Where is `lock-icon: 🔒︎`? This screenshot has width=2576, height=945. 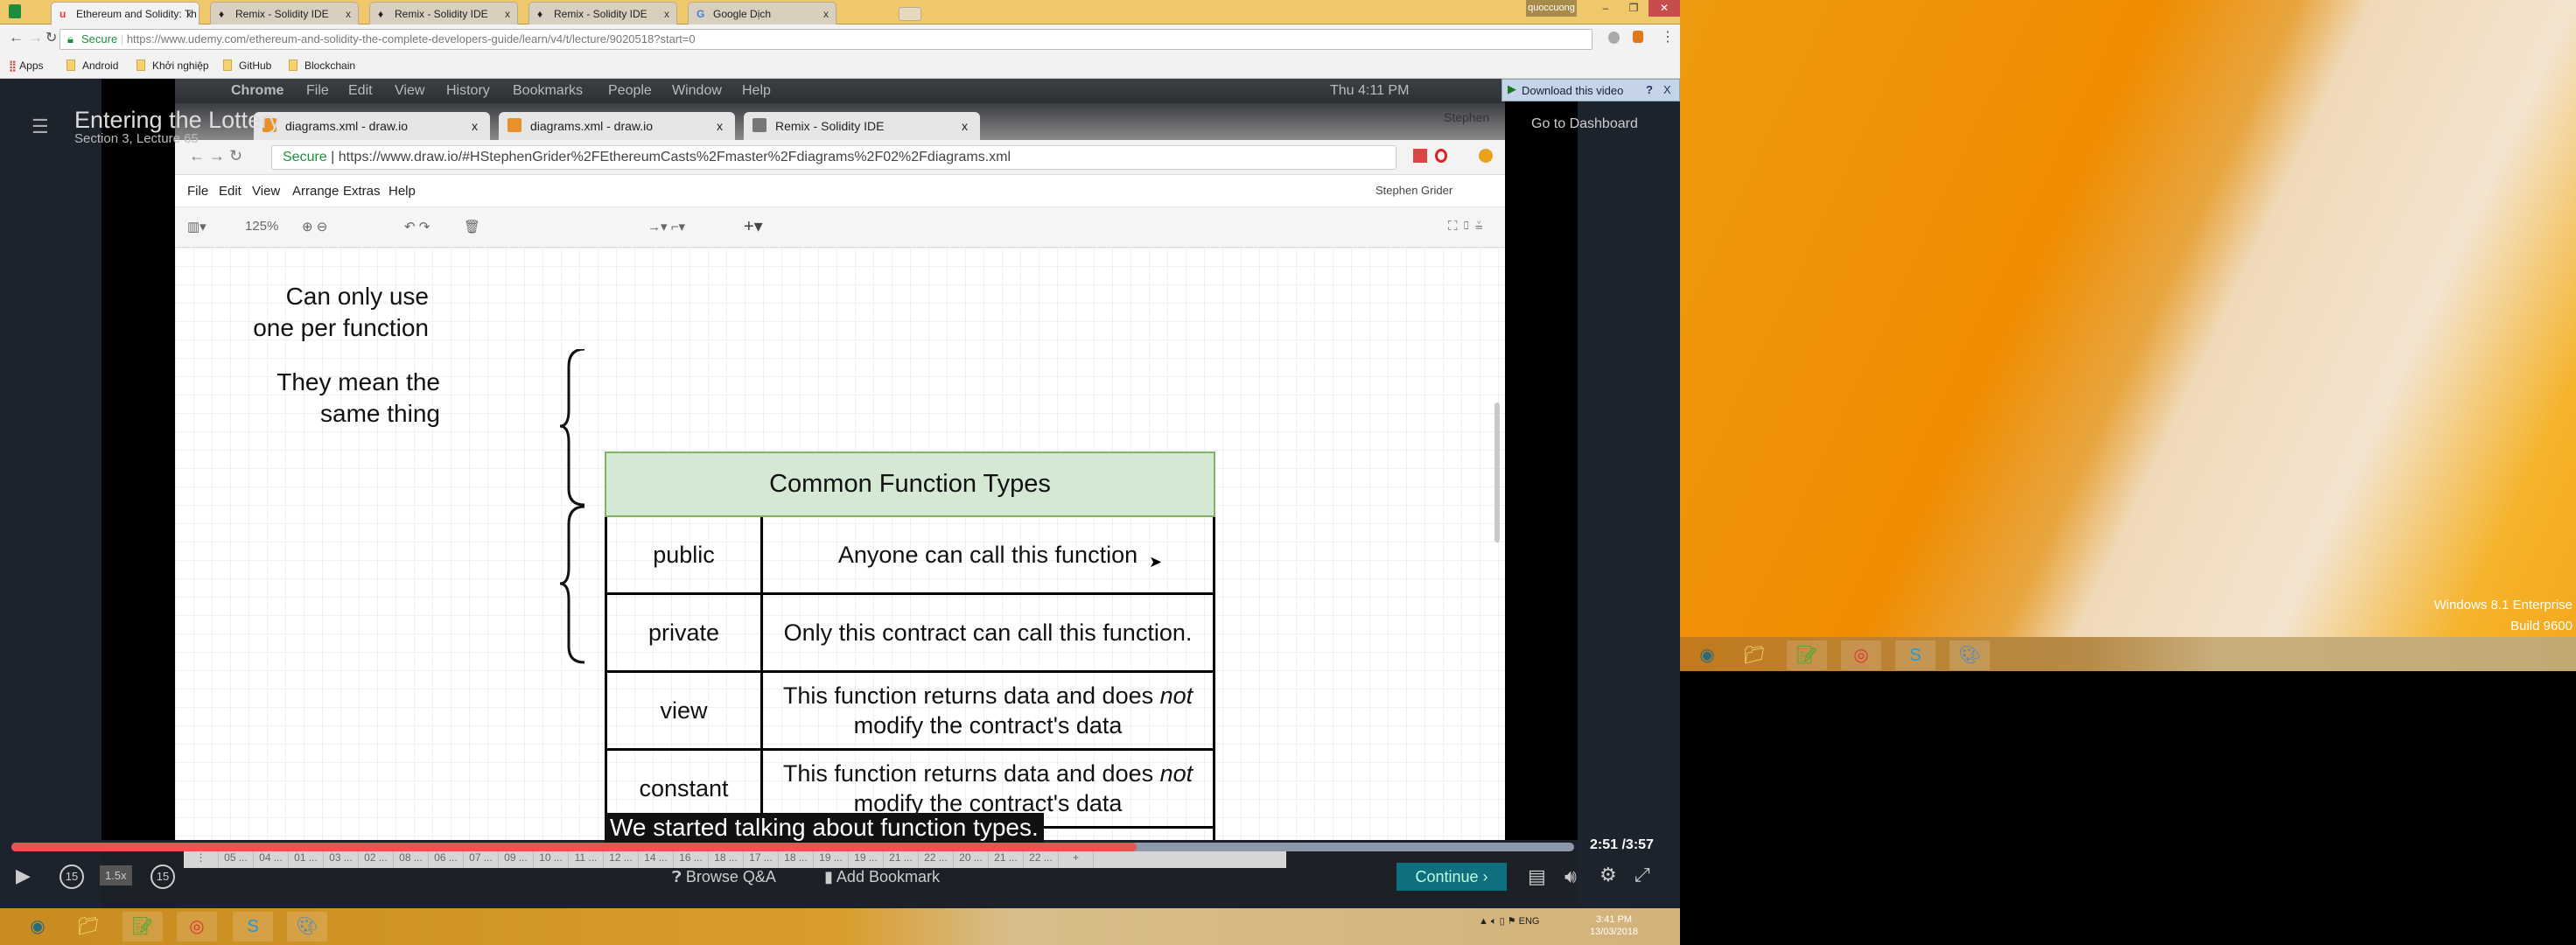 lock-icon: 🔒︎ is located at coordinates (70, 39).